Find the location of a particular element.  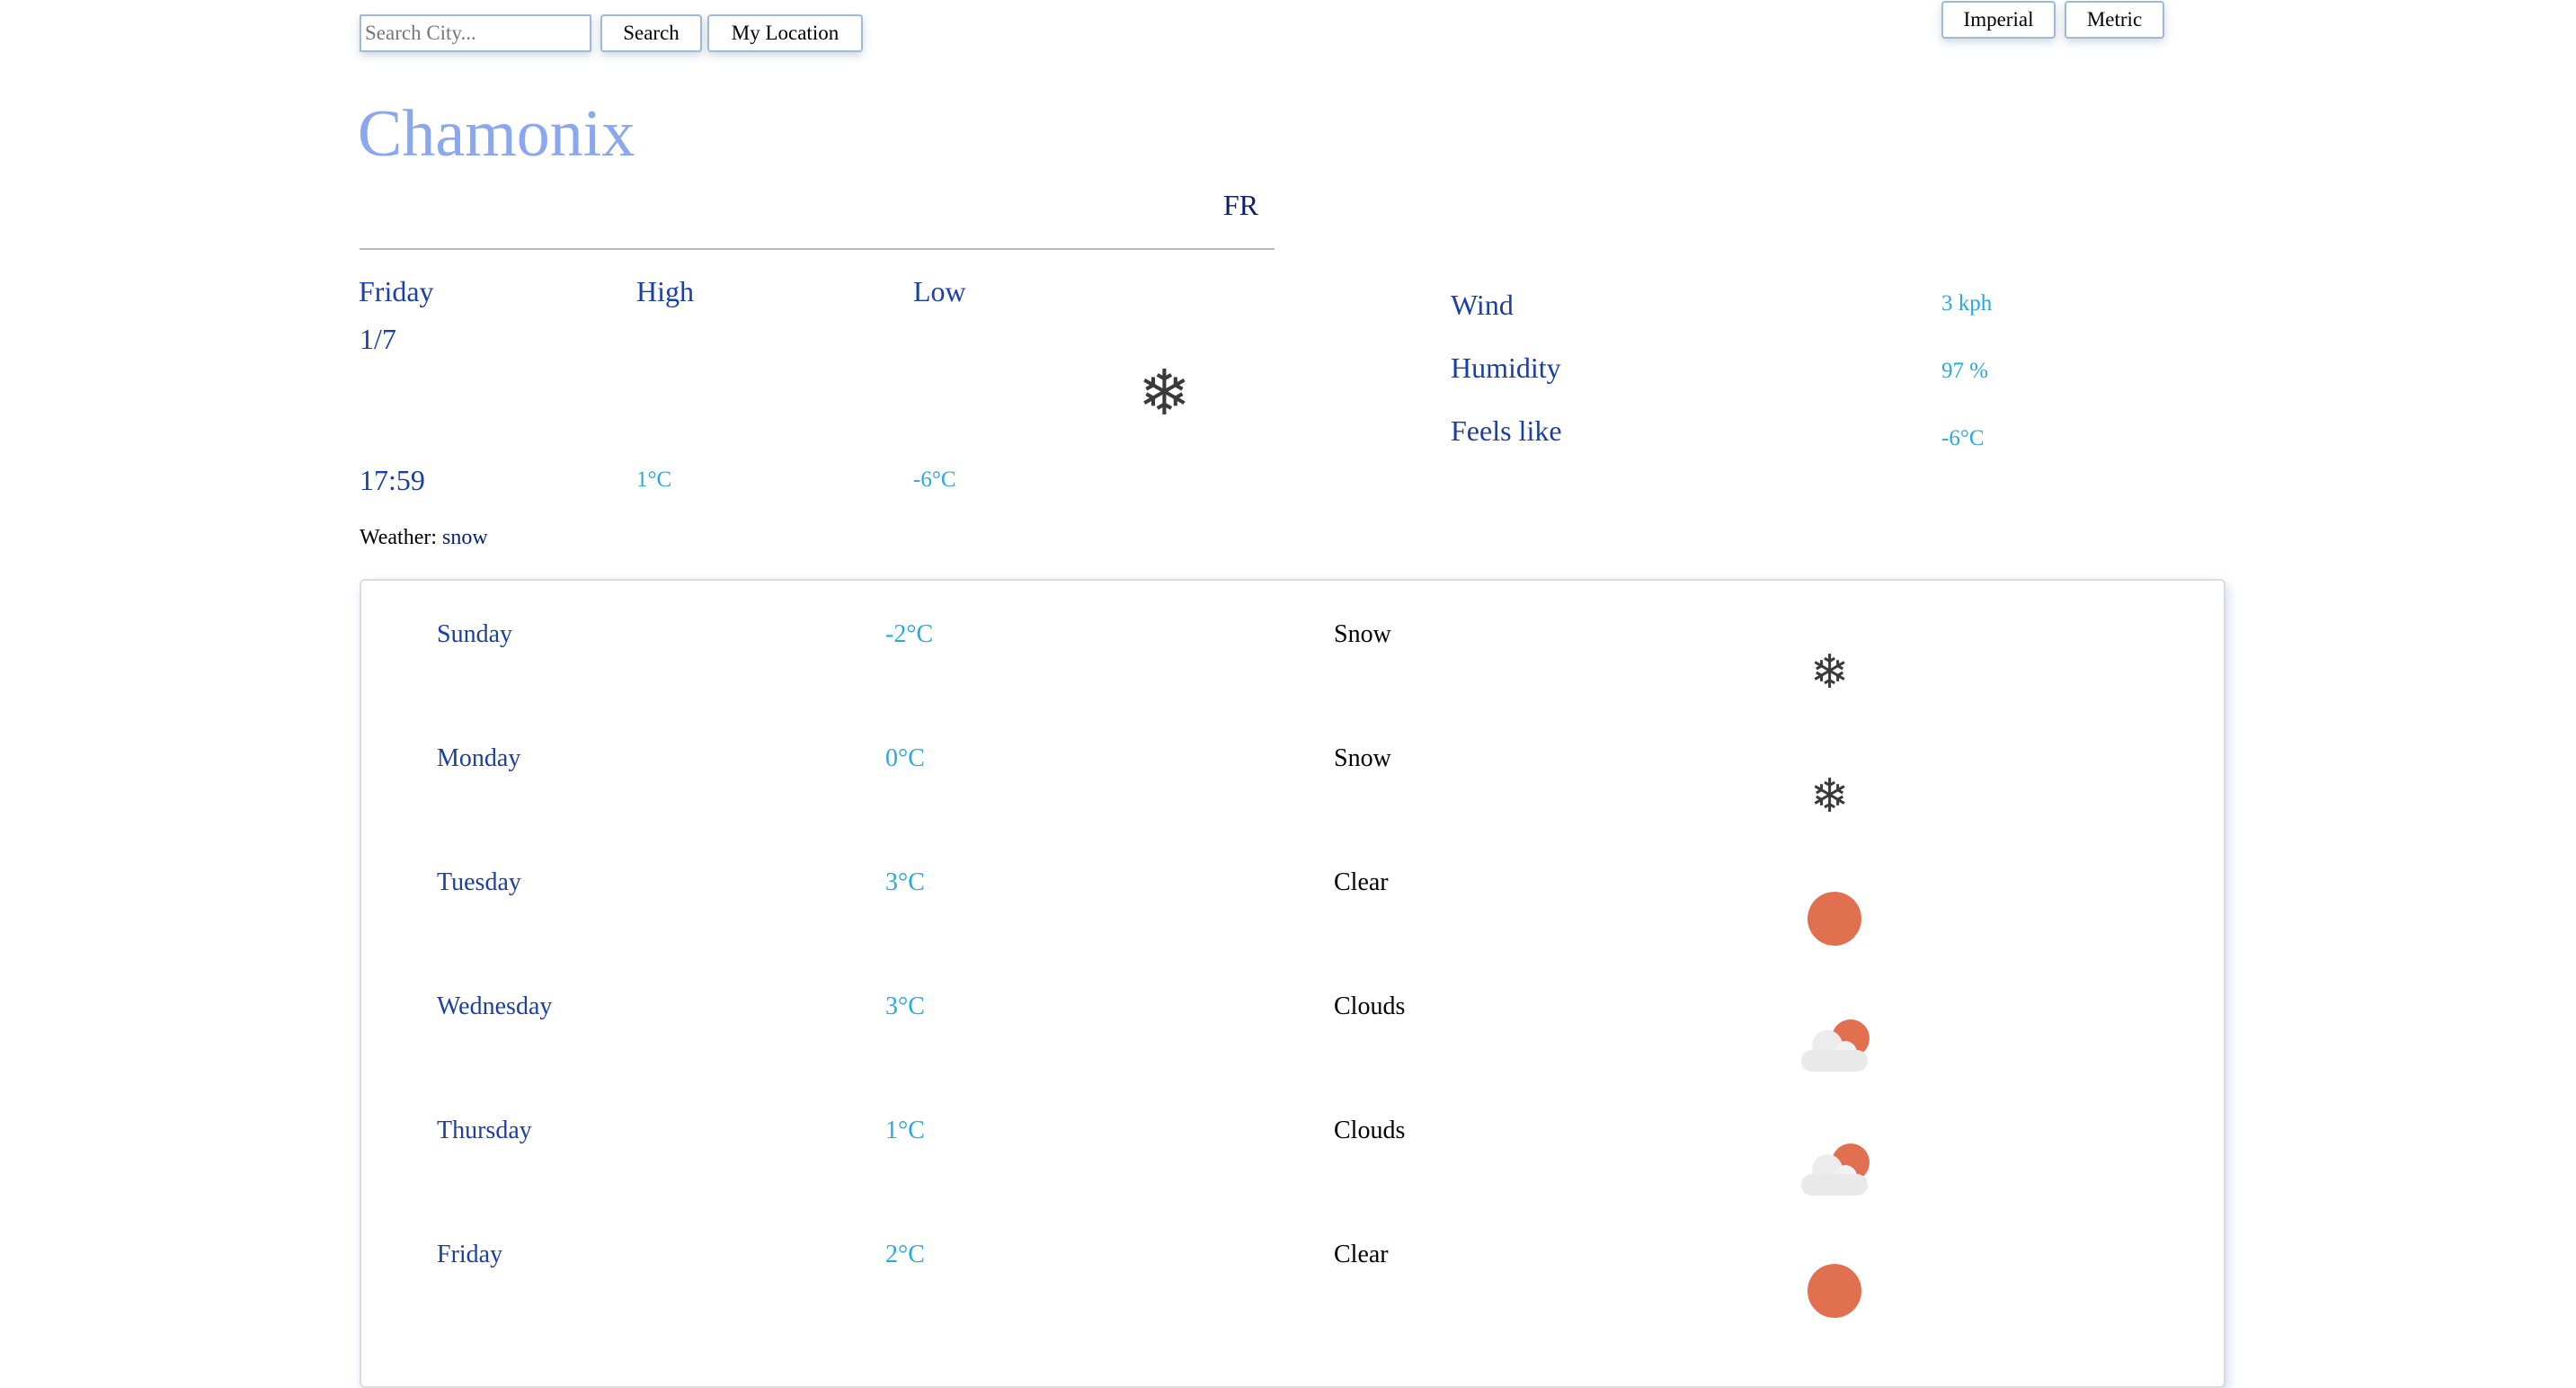

feels-like-value: -6°C is located at coordinates (1963, 438).